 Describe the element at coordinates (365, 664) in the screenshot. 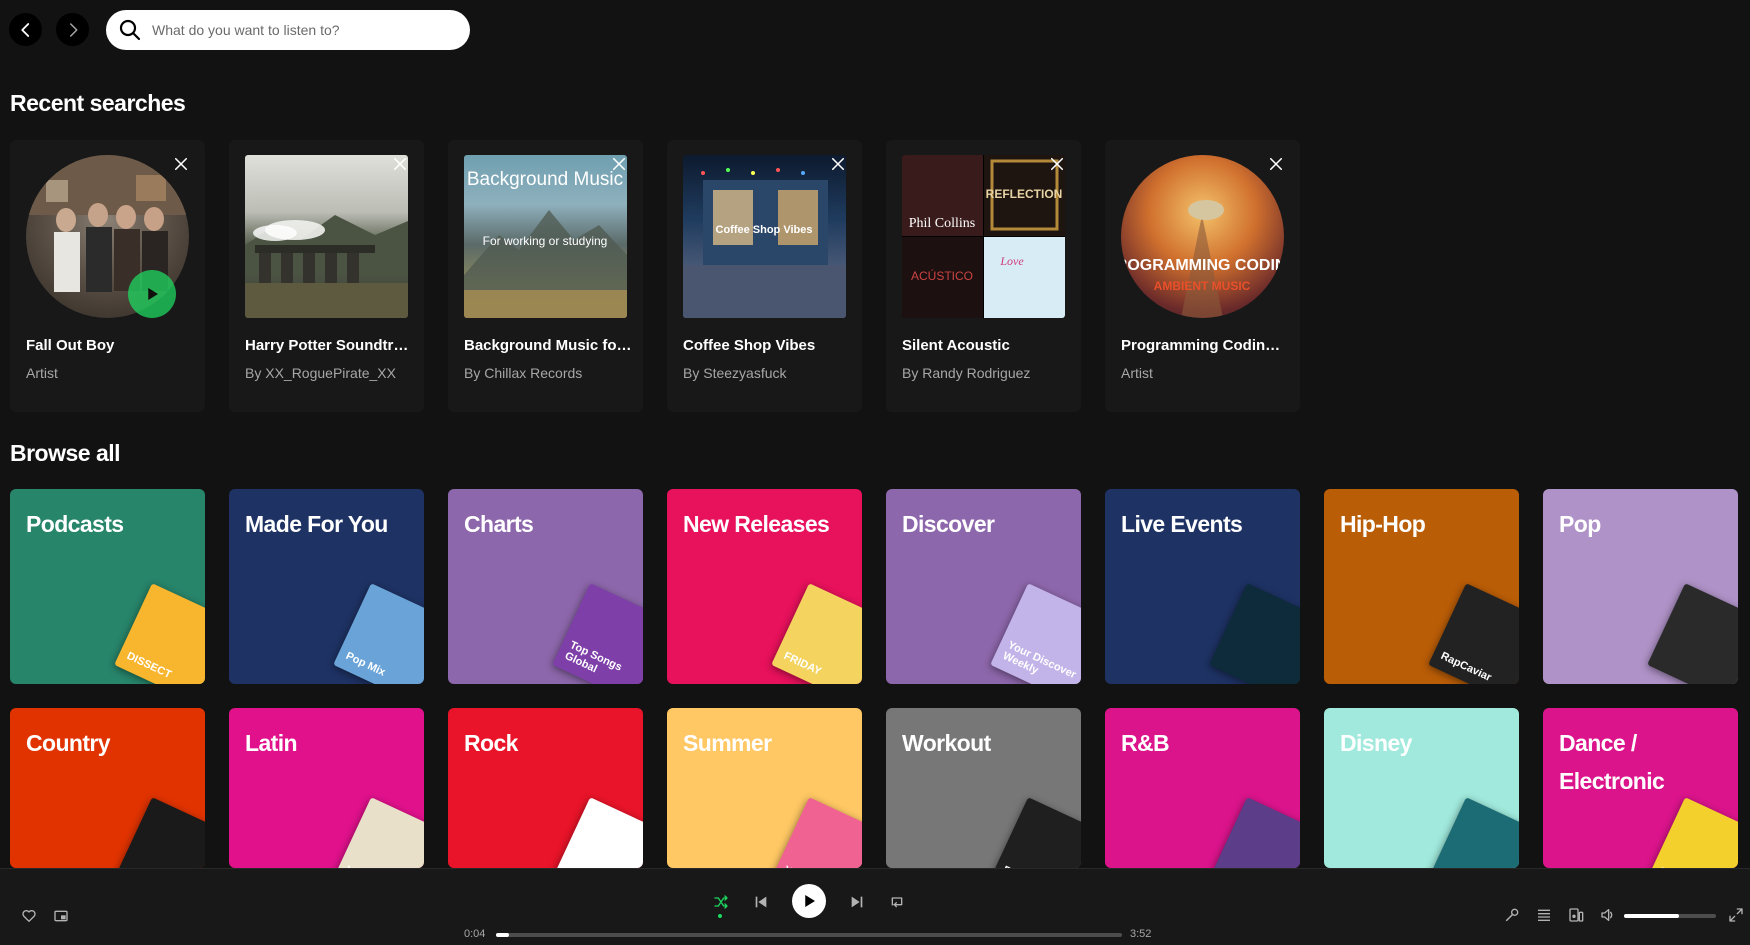

I see `tile-cover-text: Pop Mix` at that location.